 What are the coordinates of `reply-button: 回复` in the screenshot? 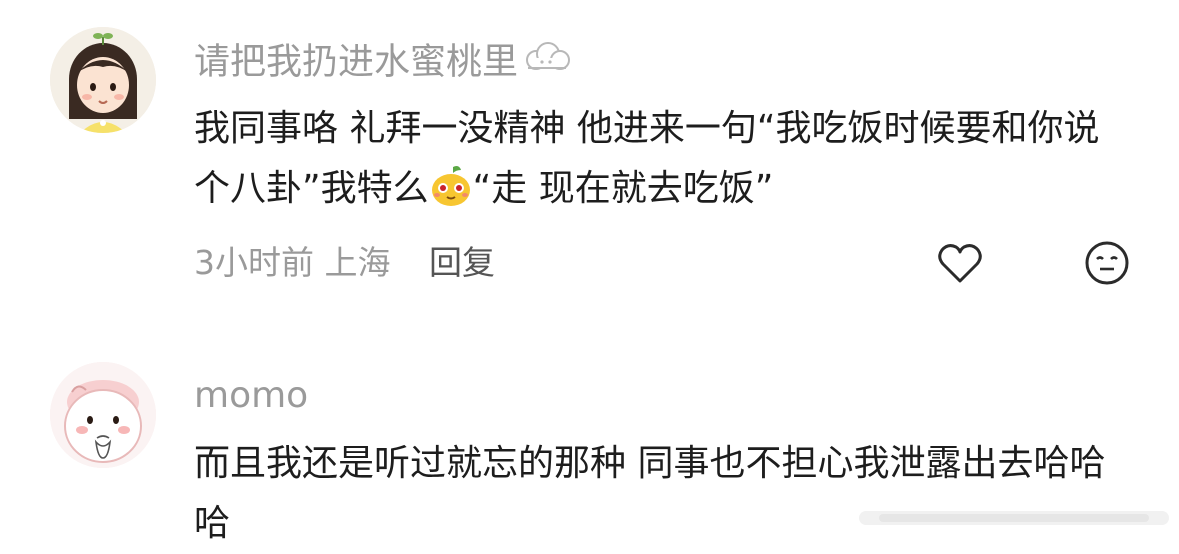 It's located at (462, 262).